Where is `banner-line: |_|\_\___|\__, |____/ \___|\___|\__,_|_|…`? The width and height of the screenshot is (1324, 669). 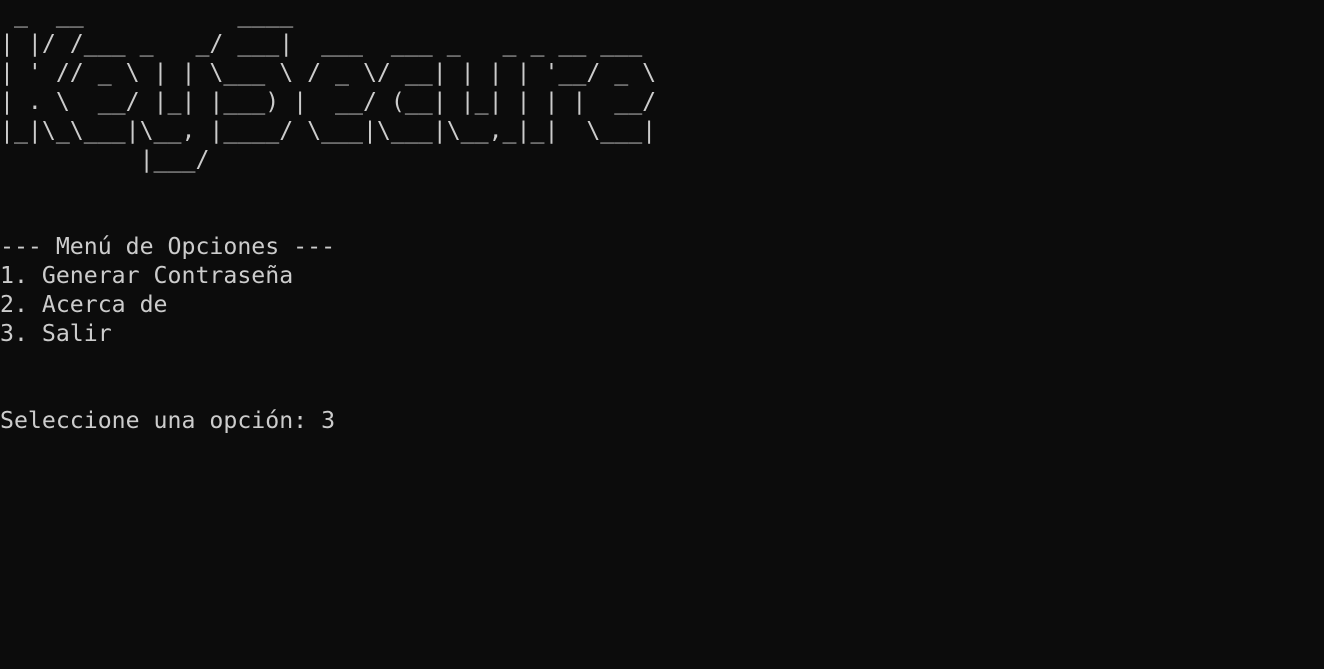
banner-line: |_|\_\___|\__, |____/ \___|\___|\__,_|_|… is located at coordinates (328, 130).